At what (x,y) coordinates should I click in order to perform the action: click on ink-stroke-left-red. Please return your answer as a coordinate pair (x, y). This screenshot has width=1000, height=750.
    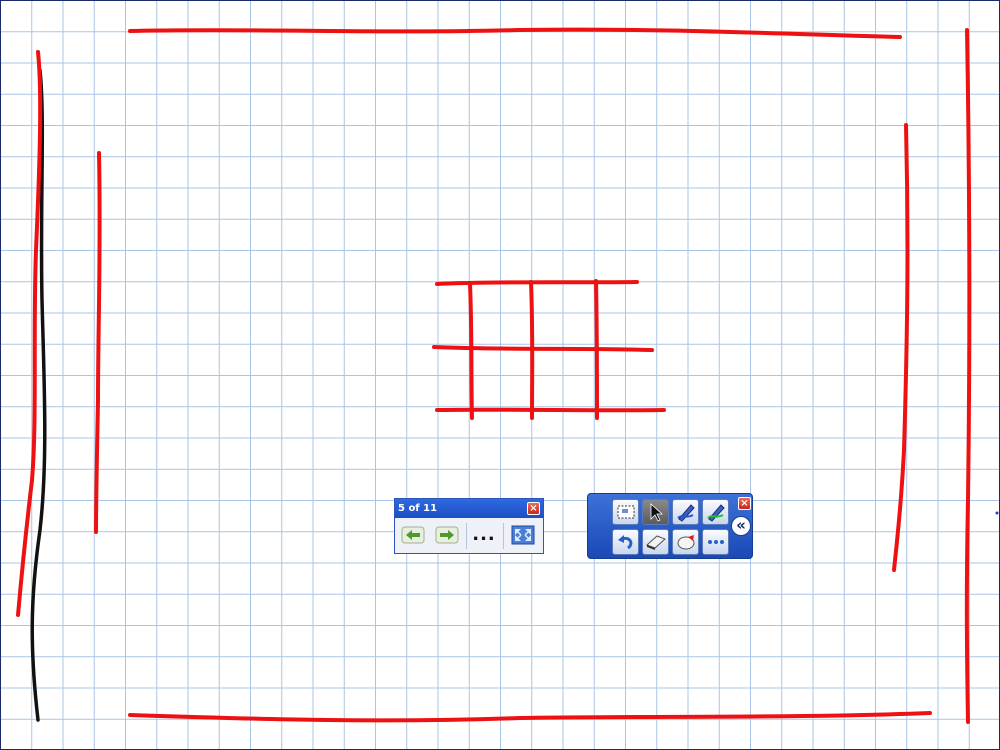
    Looking at the image, I should click on (29, 333).